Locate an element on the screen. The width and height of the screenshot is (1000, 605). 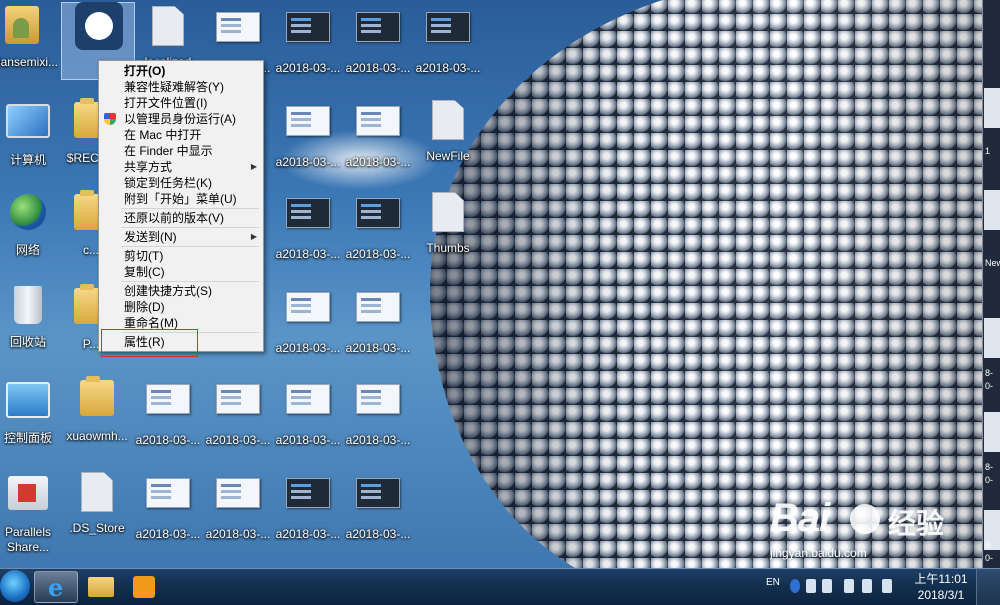
battery-icon is located at coordinates (849, 586).